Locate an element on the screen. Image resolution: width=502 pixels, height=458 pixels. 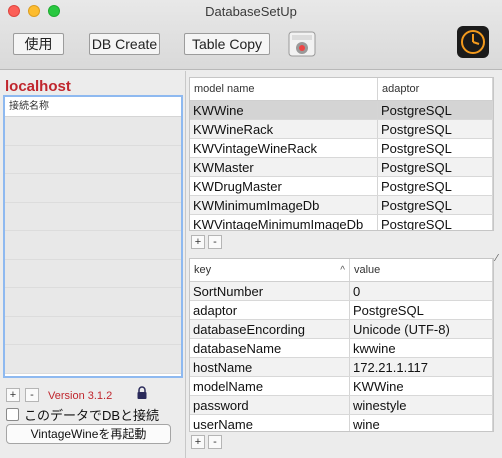
cell-key: databaseEncording is located at coordinates (270, 329).